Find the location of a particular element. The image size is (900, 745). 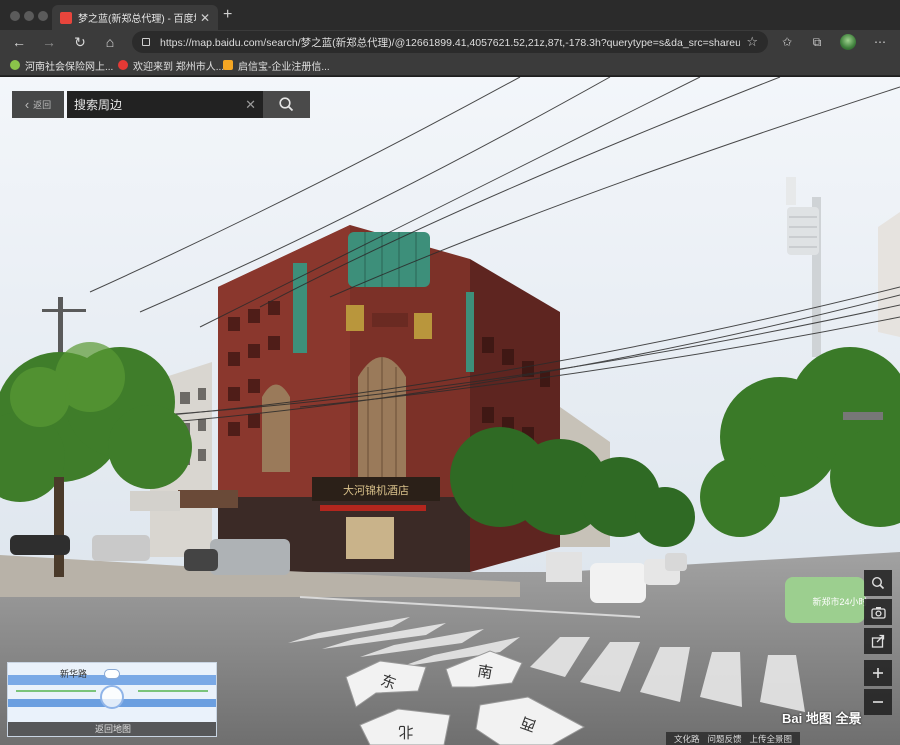

mini-map: 新华路 返回地图 is located at coordinates (112, 699).